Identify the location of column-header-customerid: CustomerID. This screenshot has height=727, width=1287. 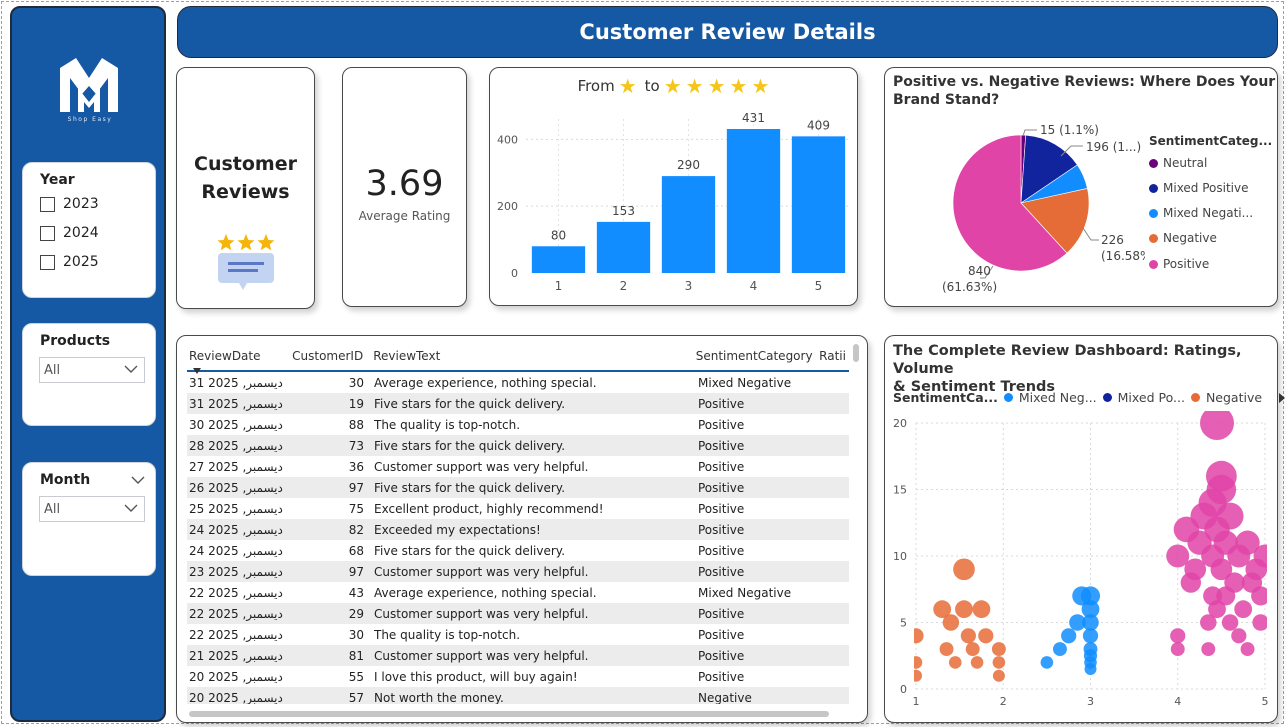
(331, 356).